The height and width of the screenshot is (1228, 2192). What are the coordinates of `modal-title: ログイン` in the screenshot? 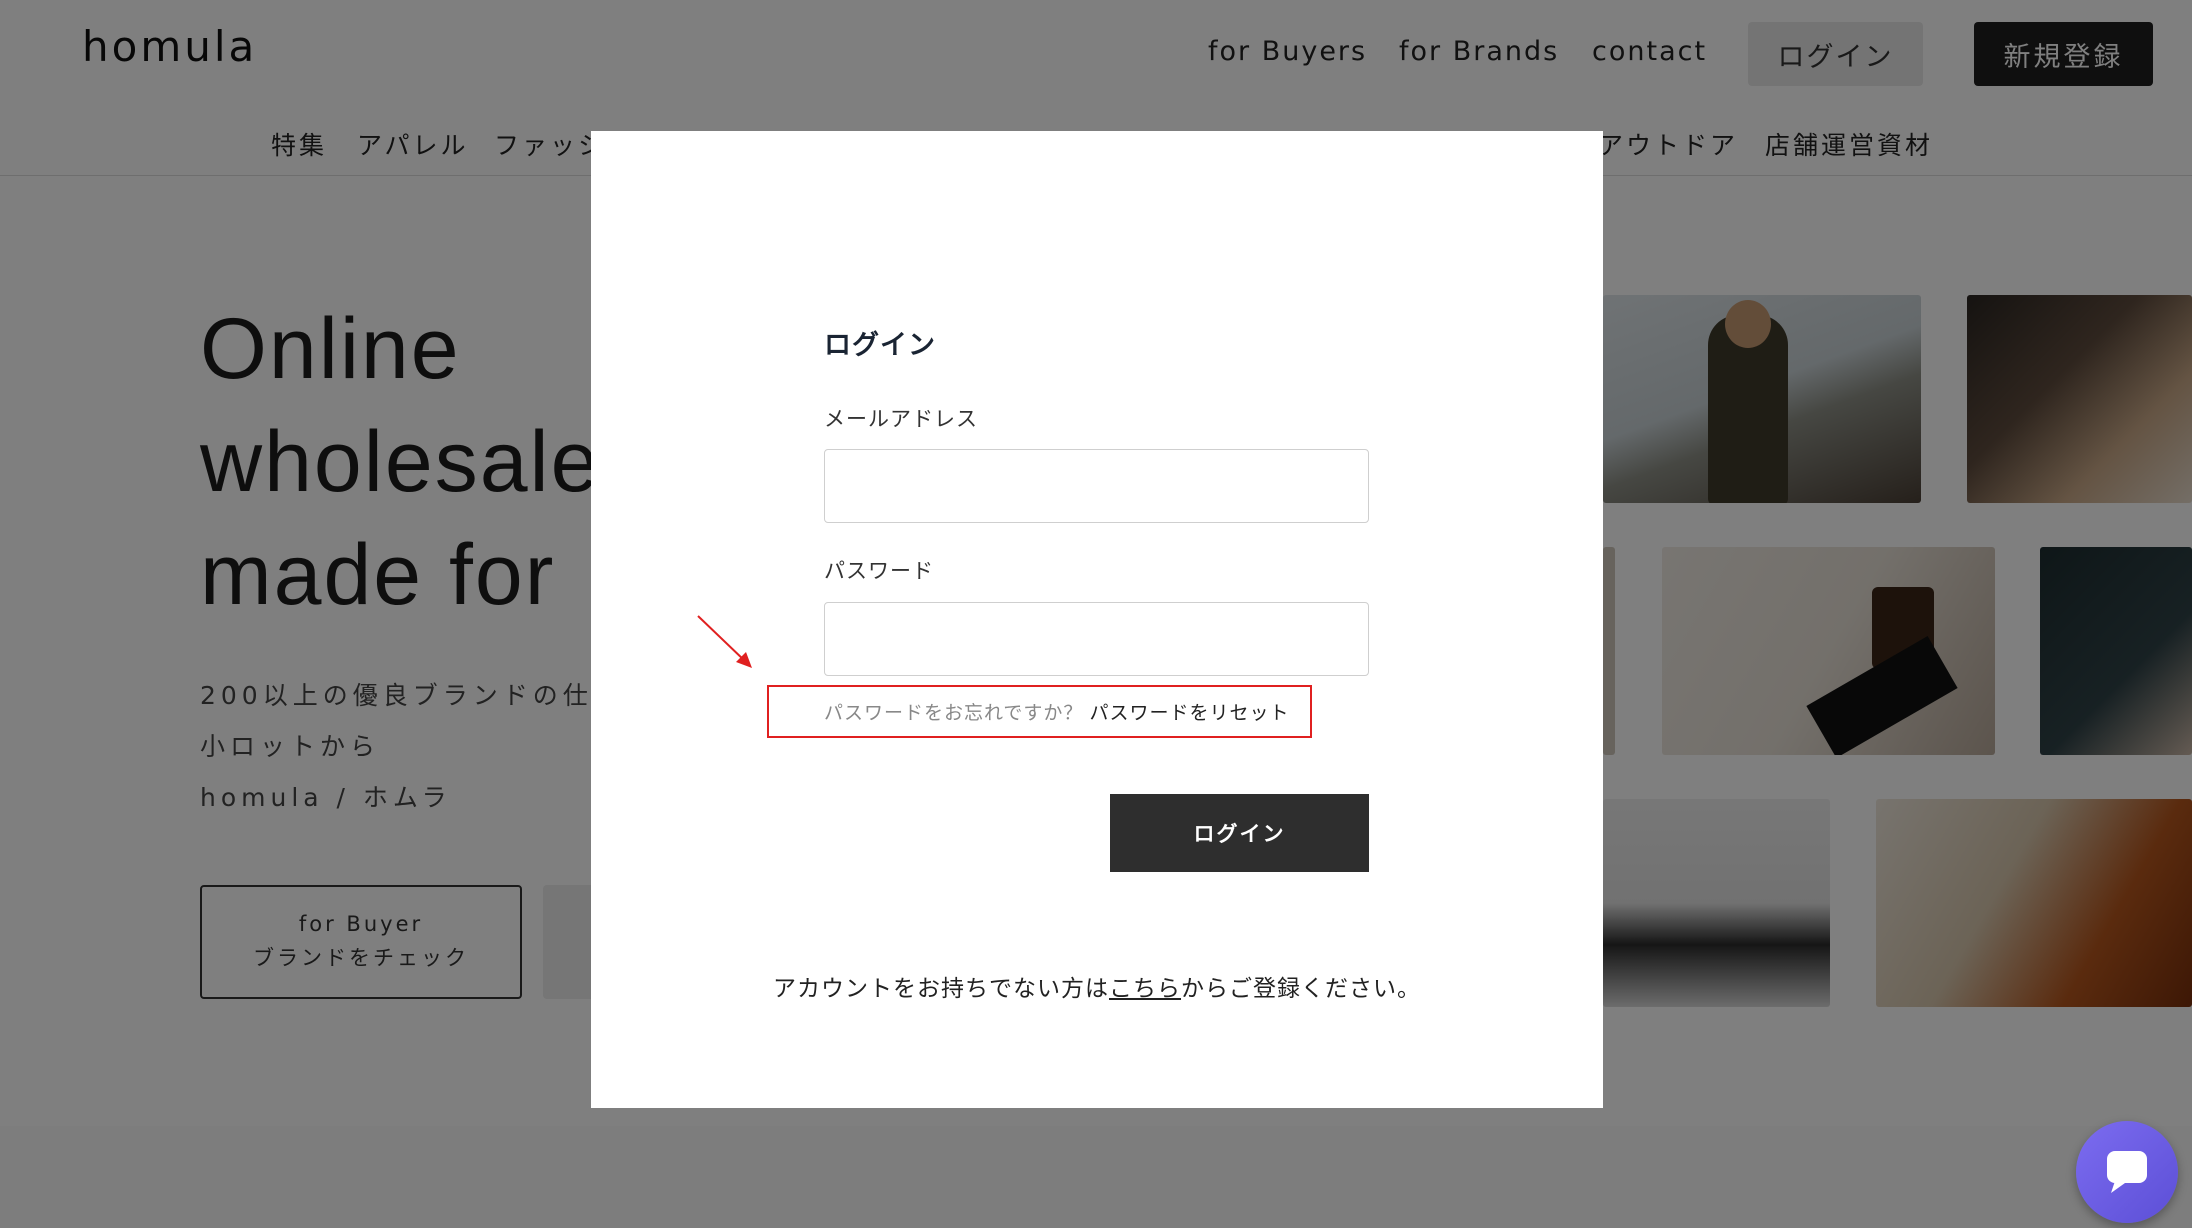 It's located at (880, 345).